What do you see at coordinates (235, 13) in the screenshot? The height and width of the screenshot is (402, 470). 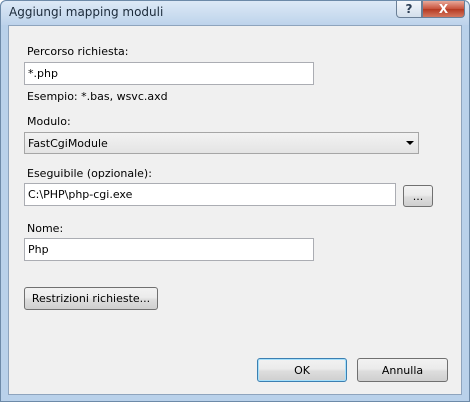 I see `title-bar: Aggiungi mapping moduli ? X` at bounding box center [235, 13].